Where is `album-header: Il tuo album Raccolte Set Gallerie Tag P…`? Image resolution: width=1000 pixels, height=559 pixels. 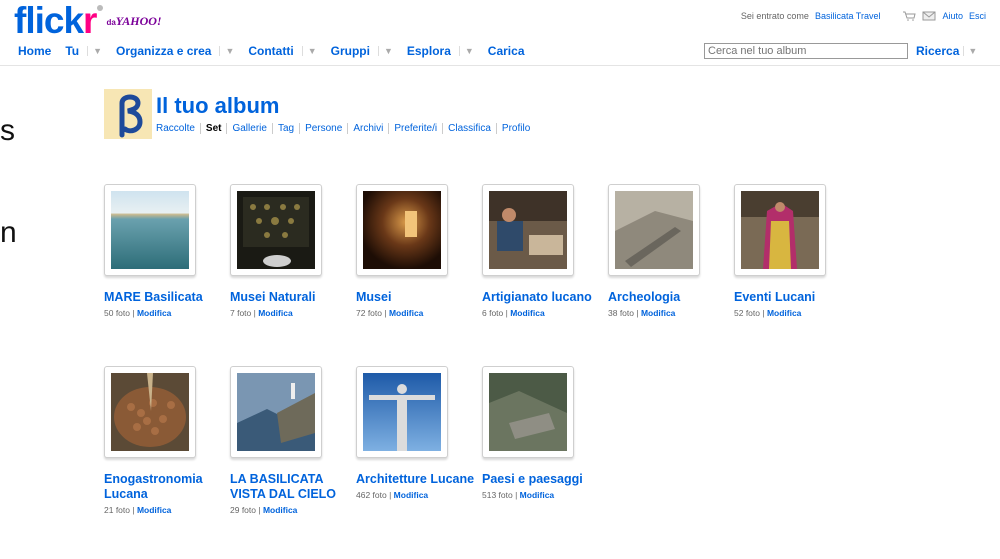
album-header: Il tuo album Raccolte Set Gallerie Tag P… is located at coordinates (319, 114).